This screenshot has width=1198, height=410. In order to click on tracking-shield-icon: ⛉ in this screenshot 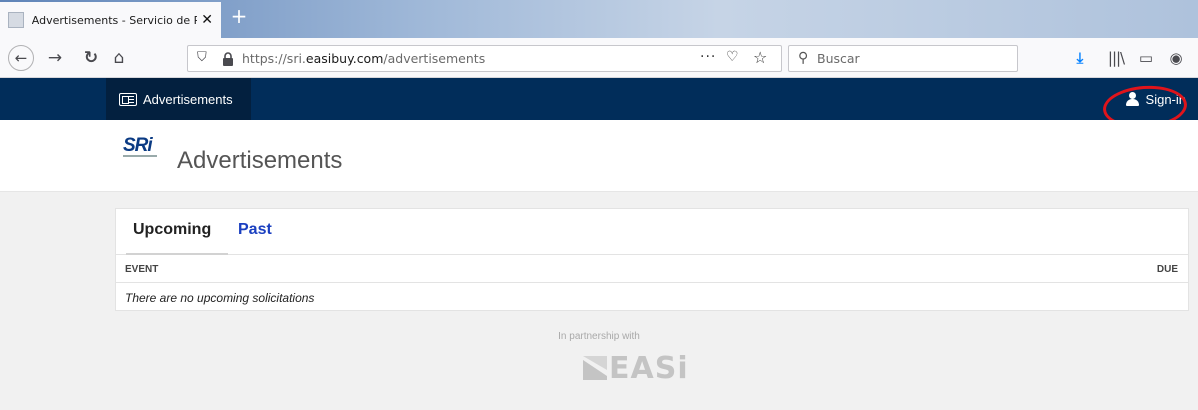, I will do `click(202, 57)`.